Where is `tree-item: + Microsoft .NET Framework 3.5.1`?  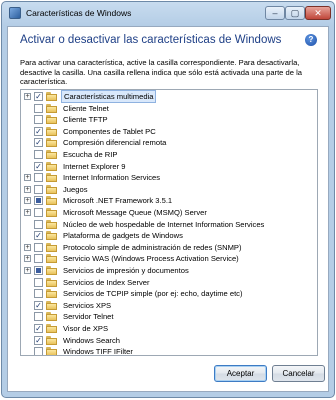 tree-item: + Microsoft .NET Framework 3.5.1 is located at coordinates (169, 201).